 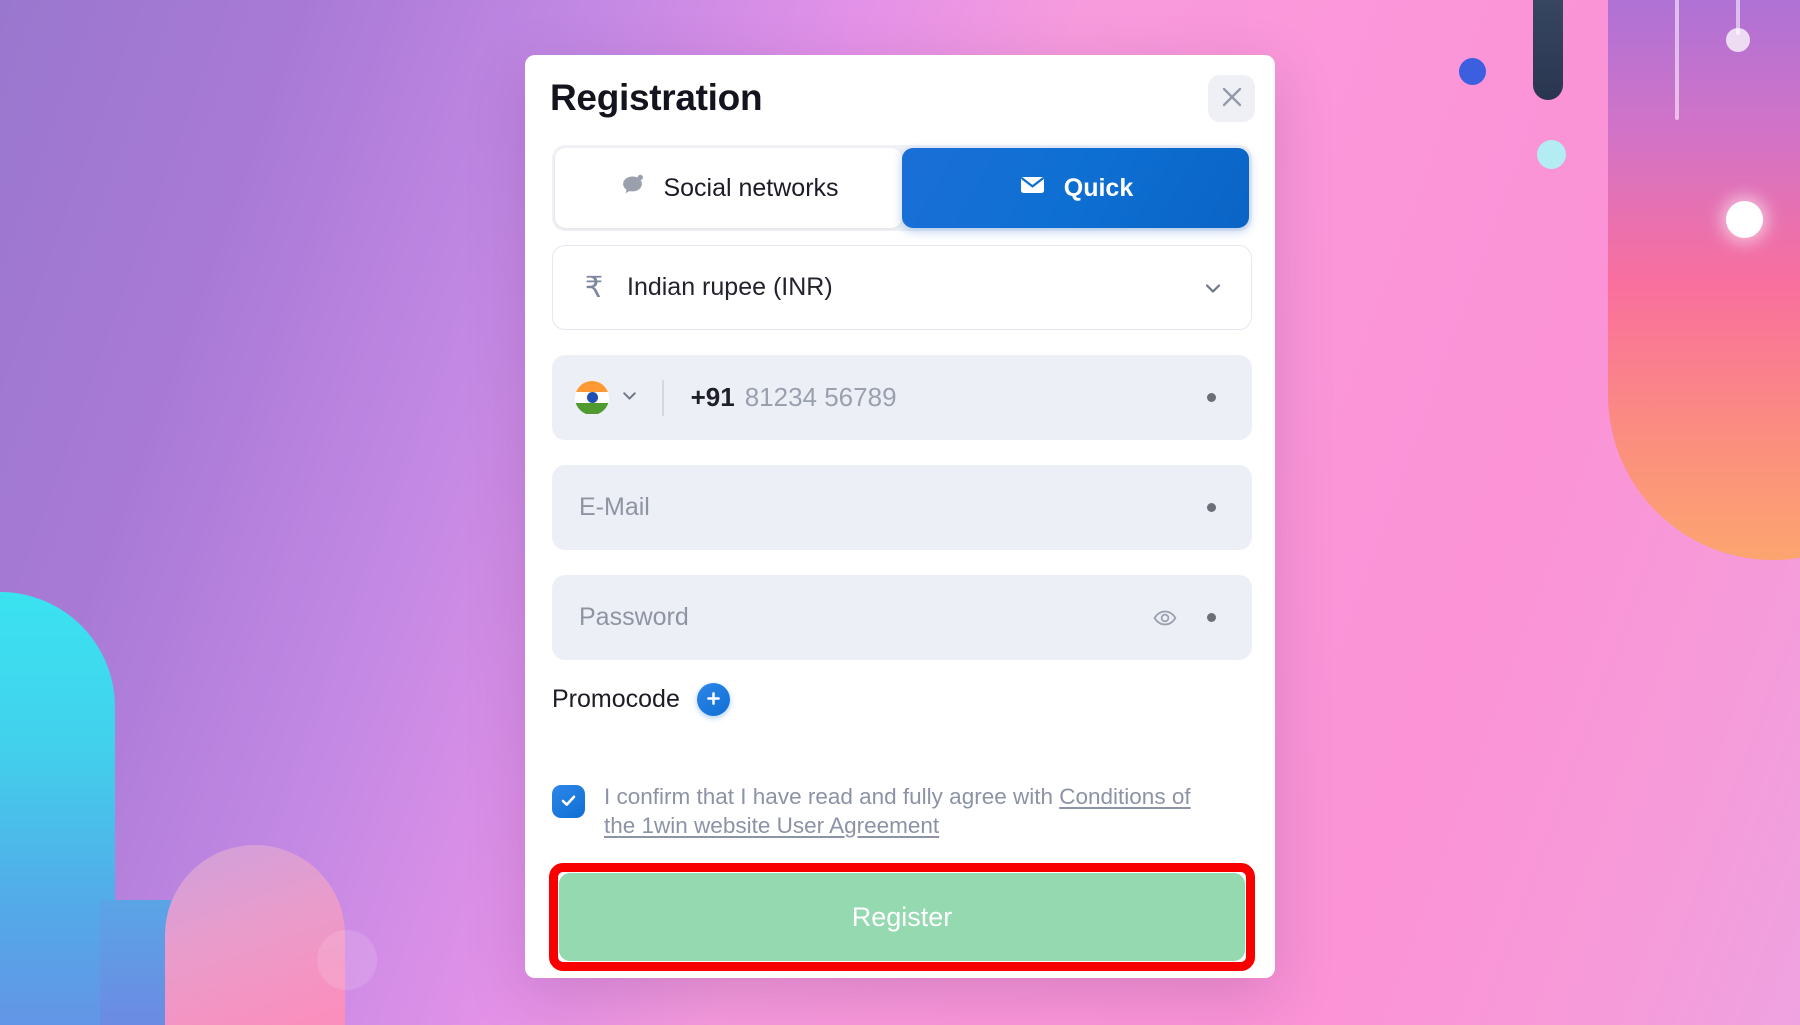 I want to click on eye-icon, so click(x=1165, y=618).